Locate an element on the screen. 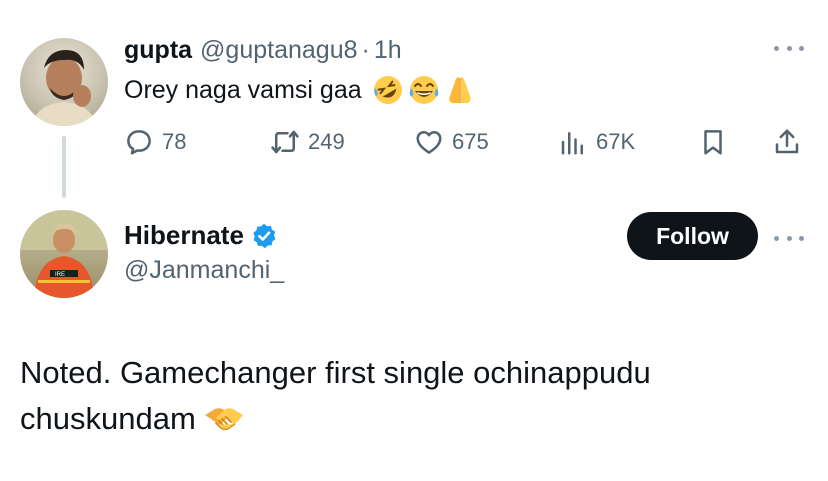 The image size is (828, 481). share-upload-icon is located at coordinates (787, 141).